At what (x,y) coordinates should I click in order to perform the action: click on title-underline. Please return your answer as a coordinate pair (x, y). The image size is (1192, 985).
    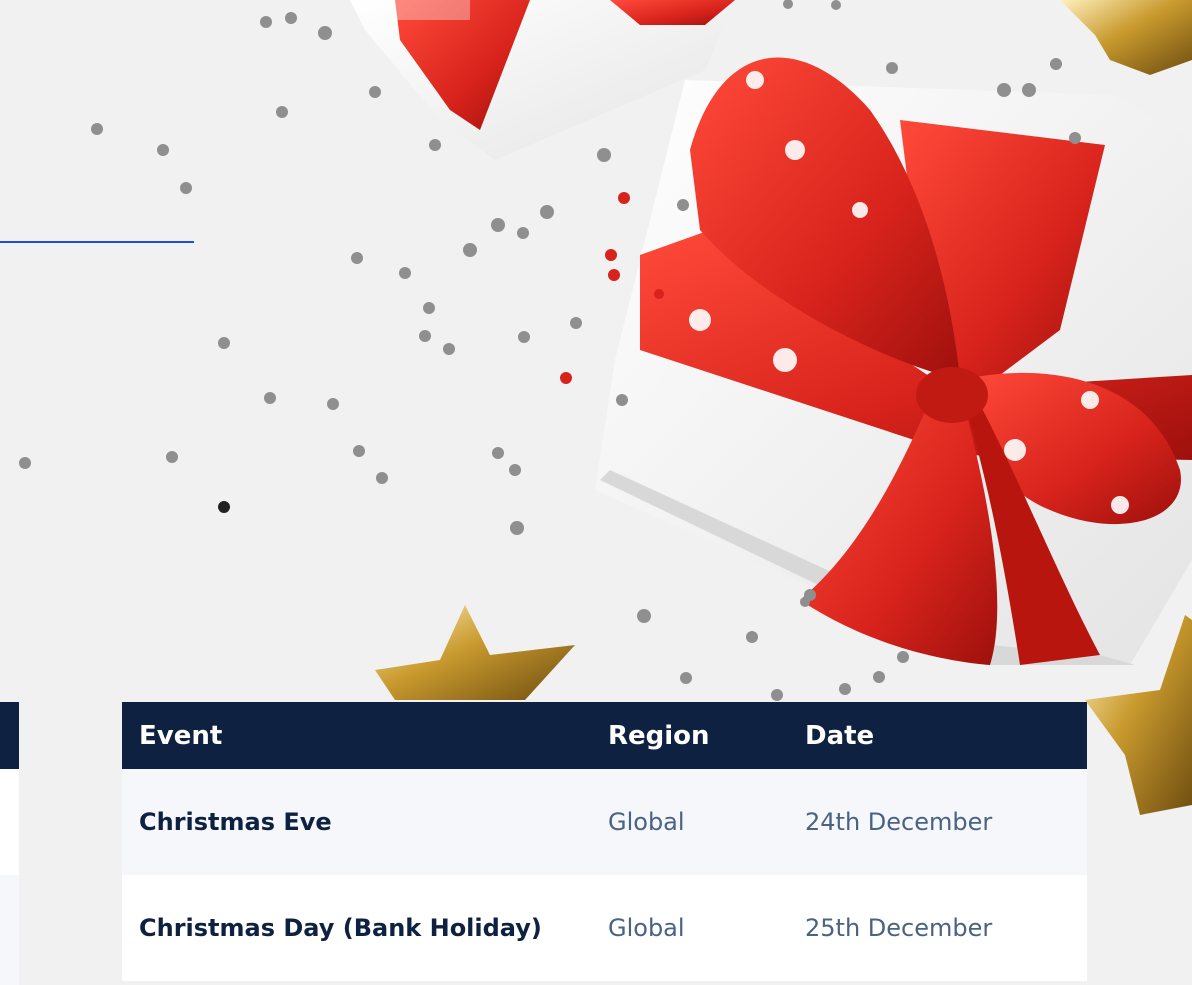
    Looking at the image, I should click on (97, 242).